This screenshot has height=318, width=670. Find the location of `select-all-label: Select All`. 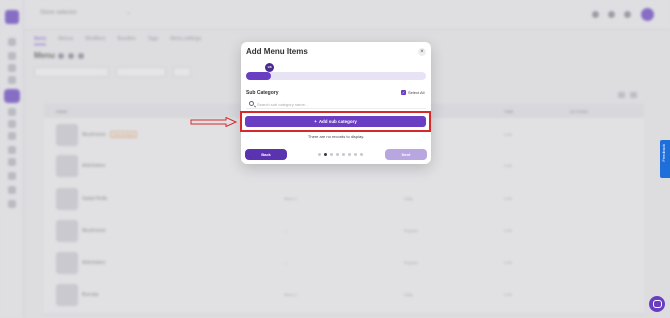

select-all-label: Select All is located at coordinates (416, 92).